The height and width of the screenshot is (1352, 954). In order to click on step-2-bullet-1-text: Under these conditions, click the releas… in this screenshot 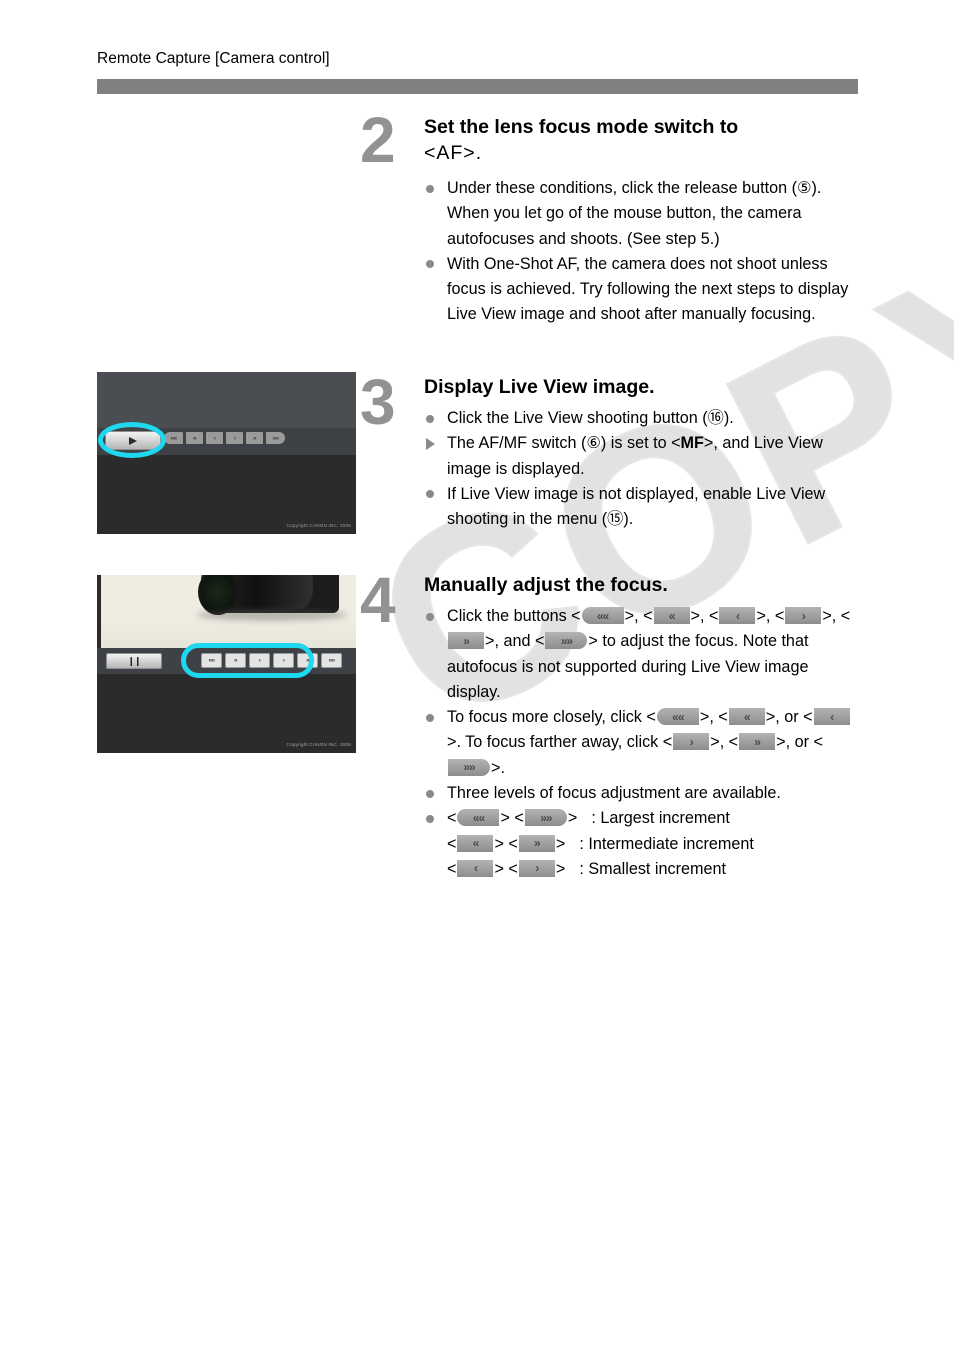, I will do `click(634, 213)`.